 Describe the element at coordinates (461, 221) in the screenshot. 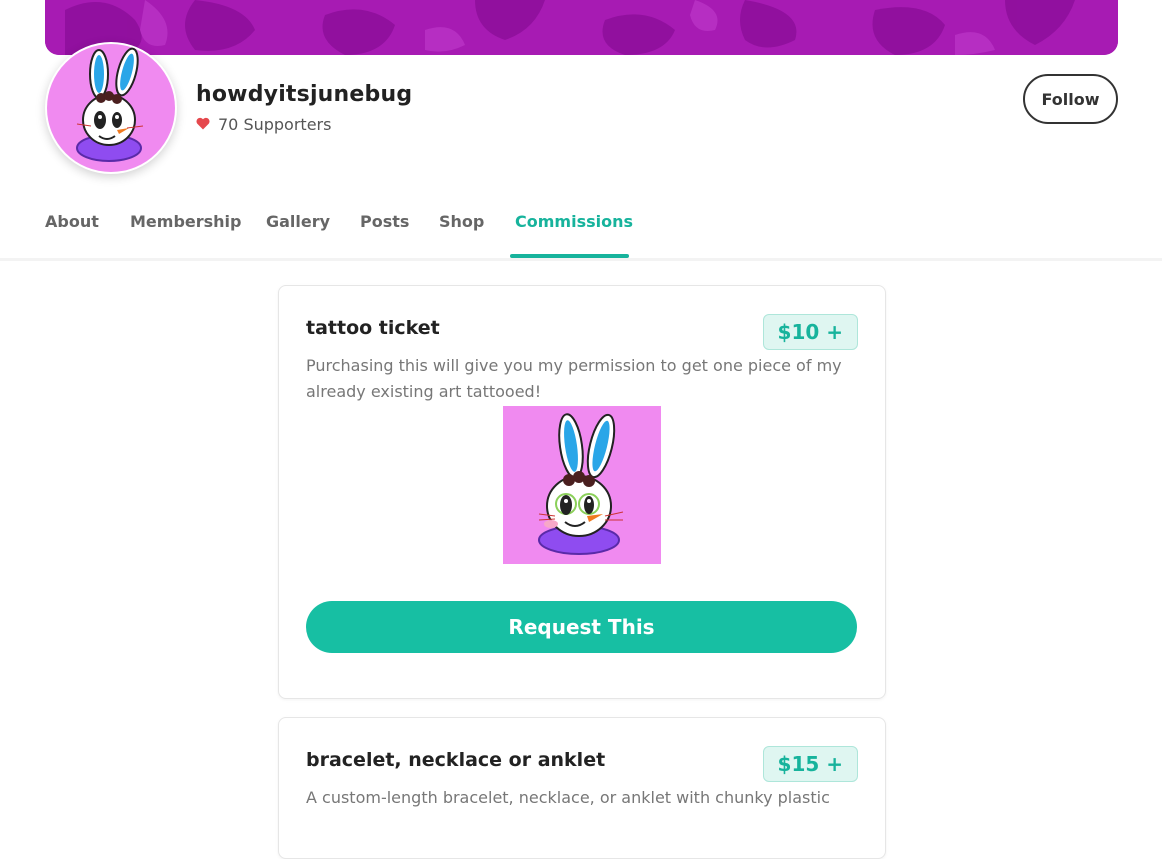

I see `tab-shop: Shop` at that location.